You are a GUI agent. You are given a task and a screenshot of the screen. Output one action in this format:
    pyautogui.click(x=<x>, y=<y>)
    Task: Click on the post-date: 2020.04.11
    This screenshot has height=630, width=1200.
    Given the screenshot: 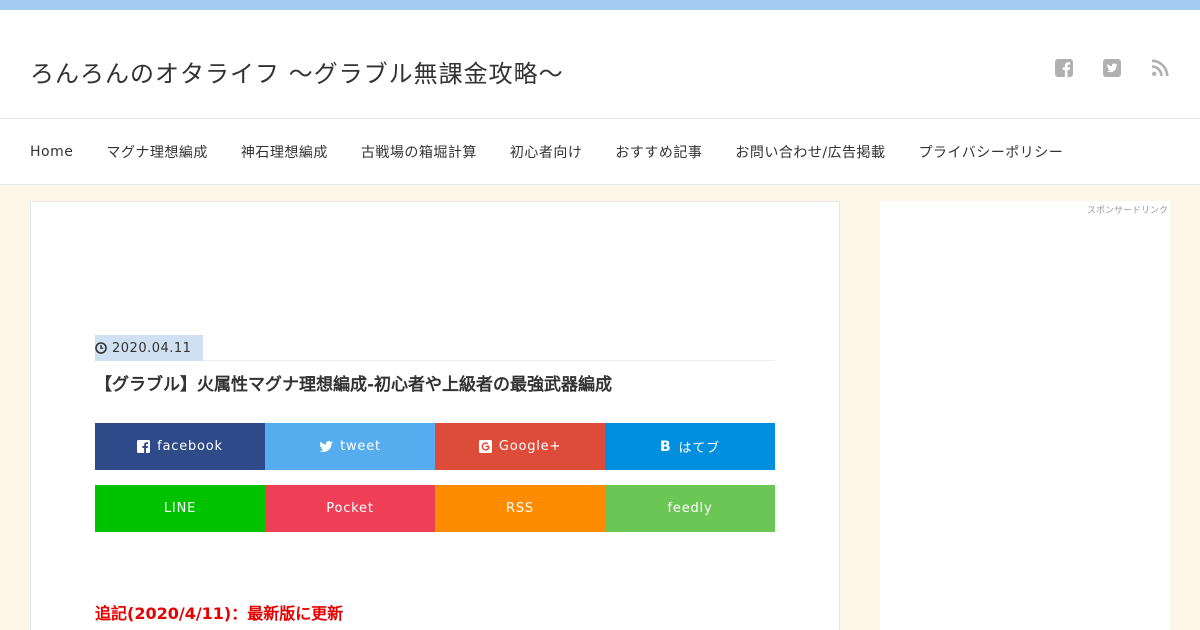 What is the action you would take?
    pyautogui.click(x=152, y=348)
    